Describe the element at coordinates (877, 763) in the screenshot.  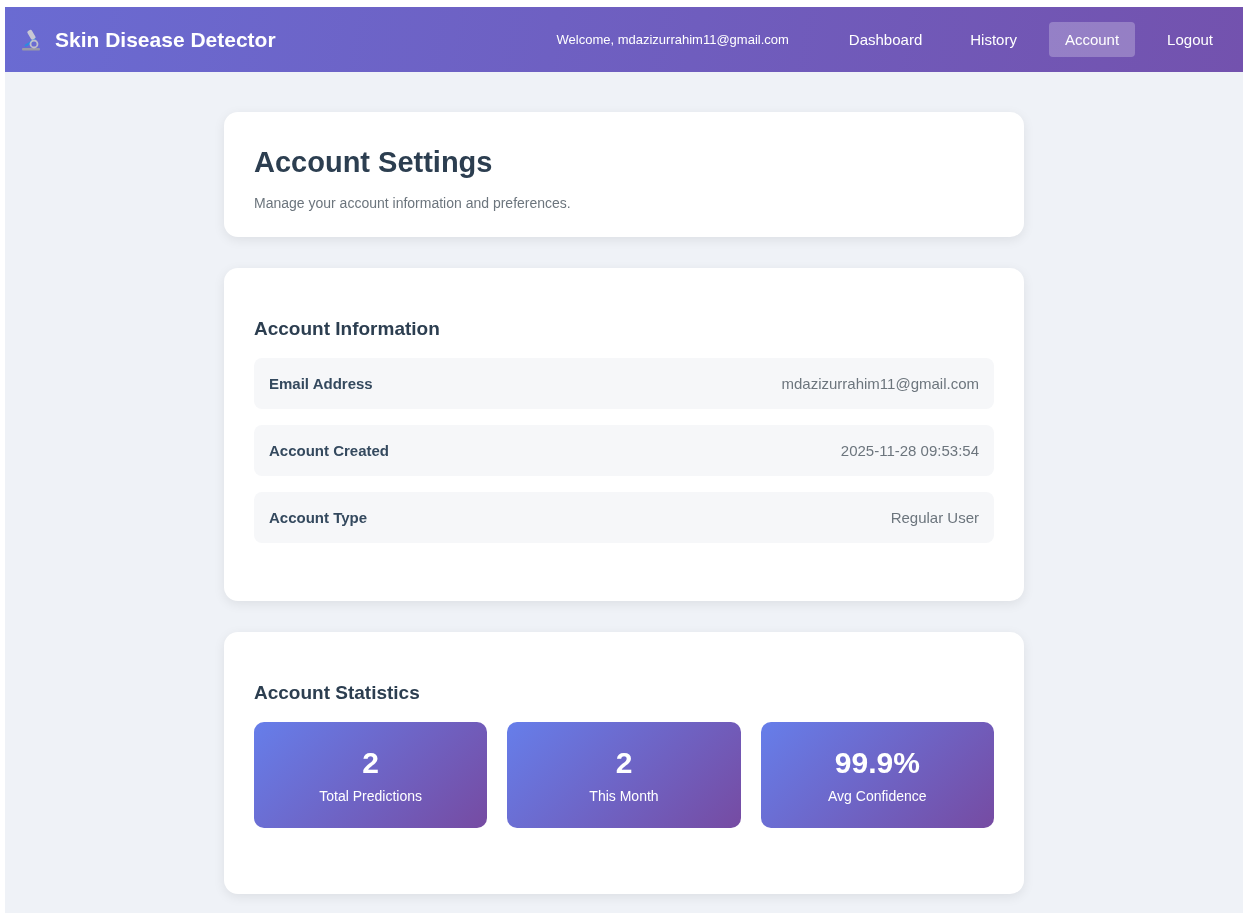
I see `stat-value: 99.9%` at that location.